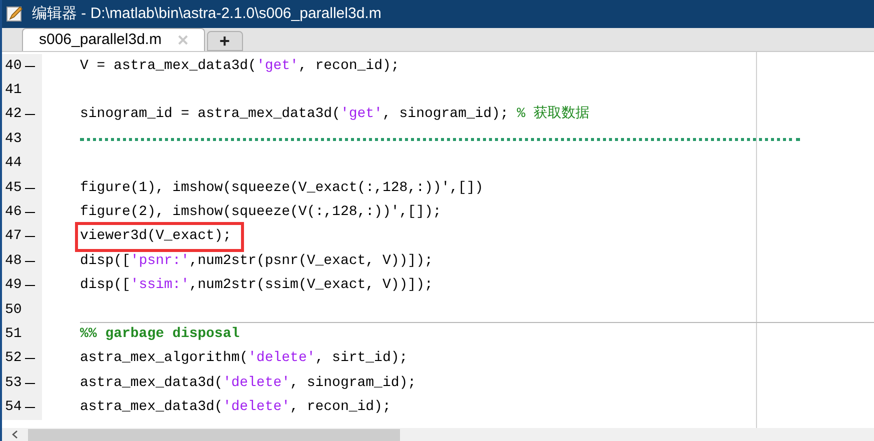  Describe the element at coordinates (224, 41) in the screenshot. I see `new-tab-button: +` at that location.